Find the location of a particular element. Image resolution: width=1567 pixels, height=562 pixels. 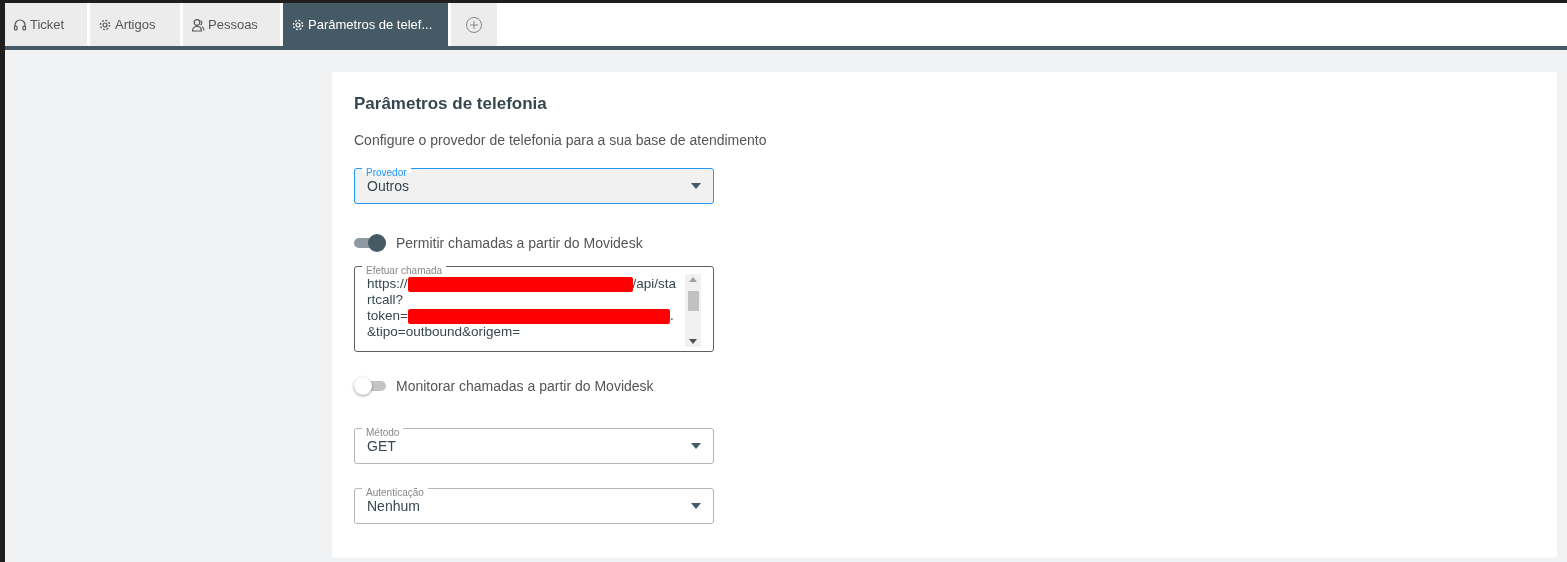

panel-description: Configure o provedor de telefonia para a sua base de atendimento is located at coordinates (561, 140).